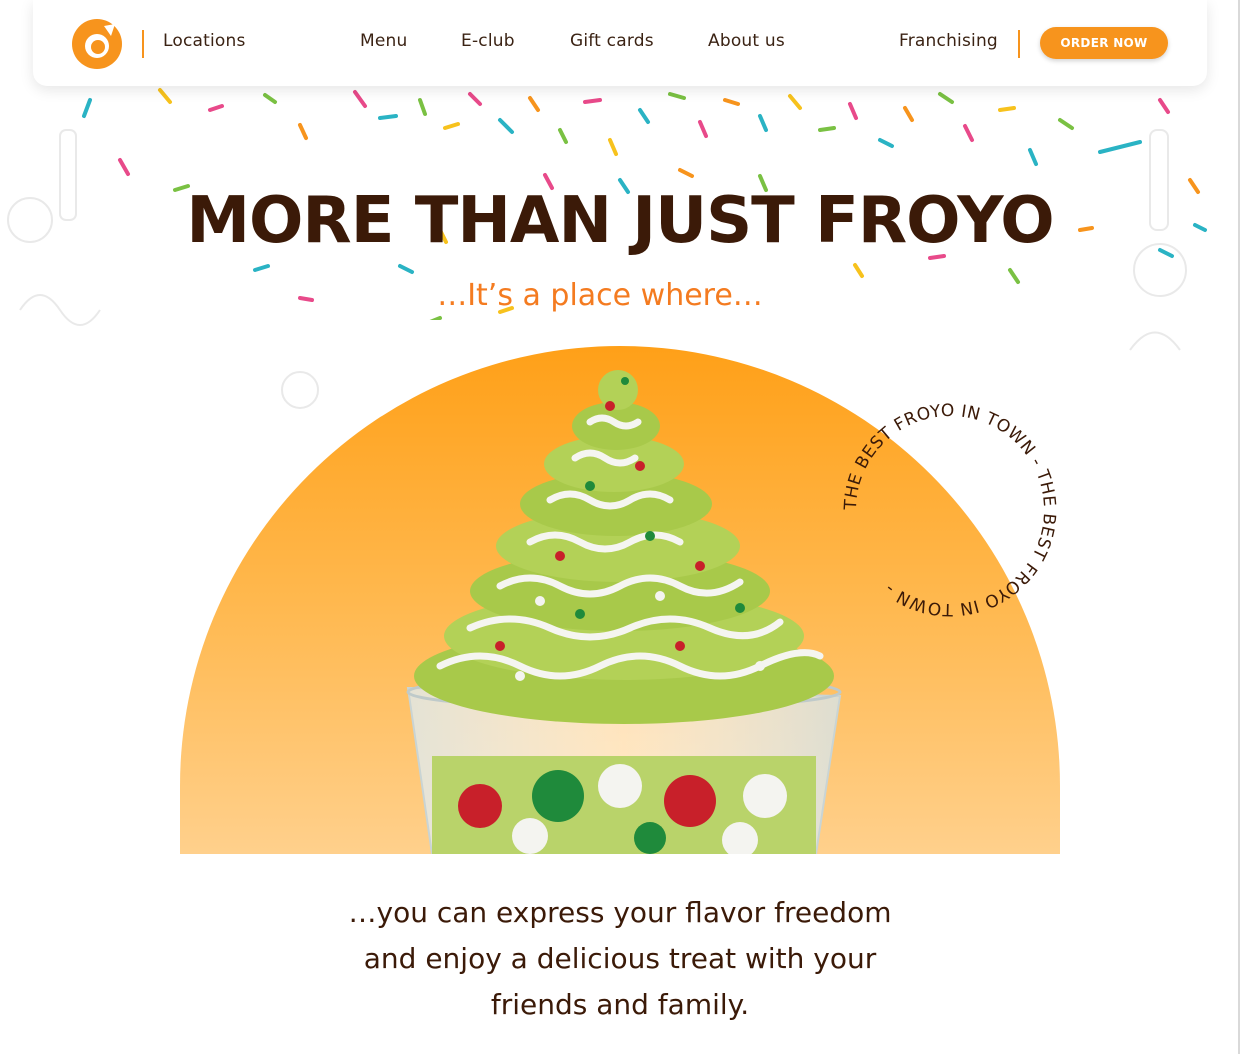 The width and height of the screenshot is (1240, 1054). I want to click on logo-divider, so click(143, 44).